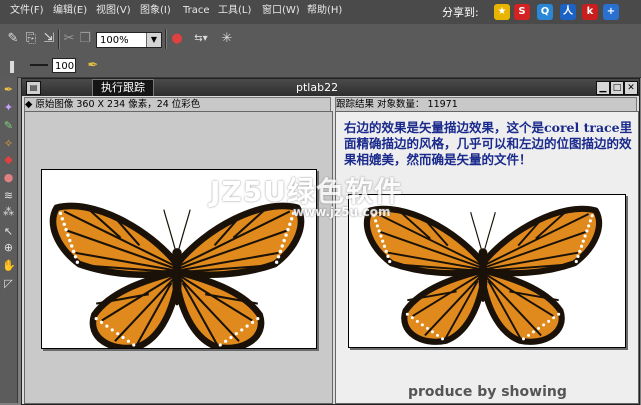  Describe the element at coordinates (568, 12) in the screenshot. I see `renren-share-icon: 人` at that location.